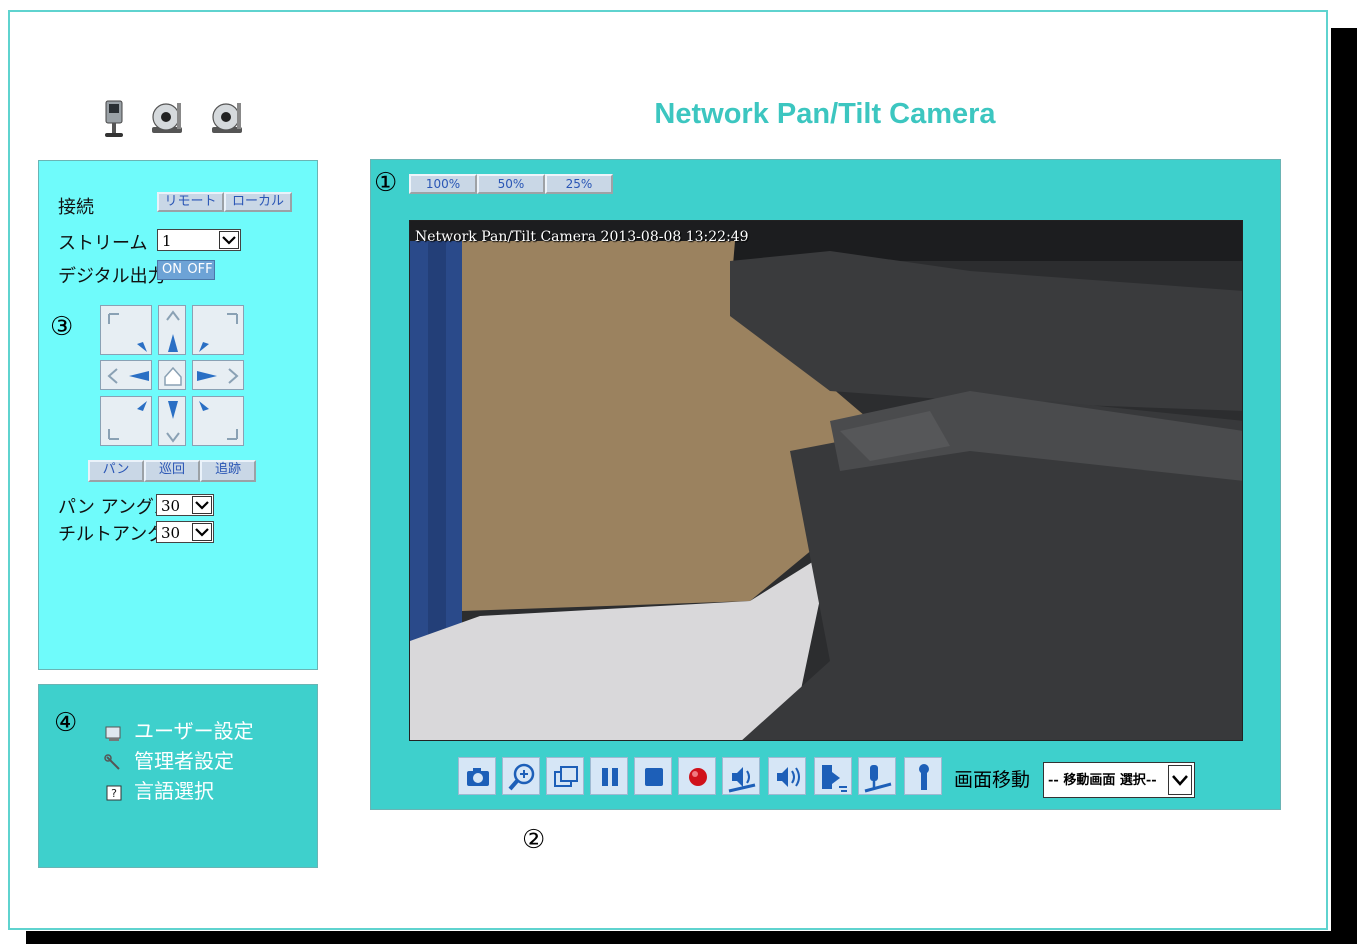 The height and width of the screenshot is (944, 1357). Describe the element at coordinates (992, 780) in the screenshot. I see `screen-move-label: 画面移動` at that location.